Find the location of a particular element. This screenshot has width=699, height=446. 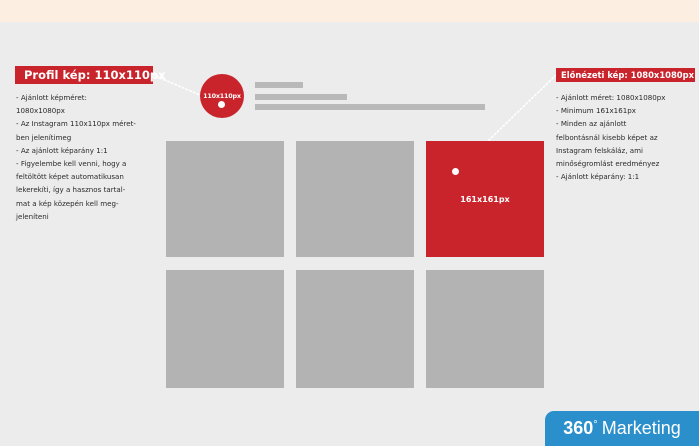

profile-note-line: mat a kép közepén kell meg- is located at coordinates (67, 203).